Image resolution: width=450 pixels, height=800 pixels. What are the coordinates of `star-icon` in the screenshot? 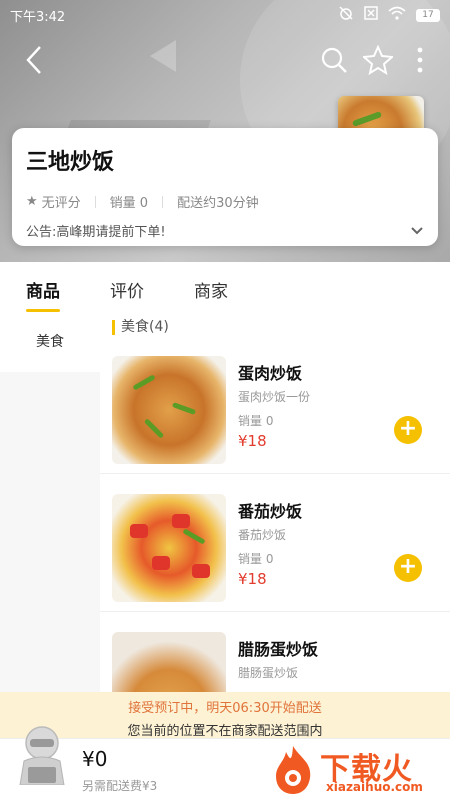 It's located at (378, 60).